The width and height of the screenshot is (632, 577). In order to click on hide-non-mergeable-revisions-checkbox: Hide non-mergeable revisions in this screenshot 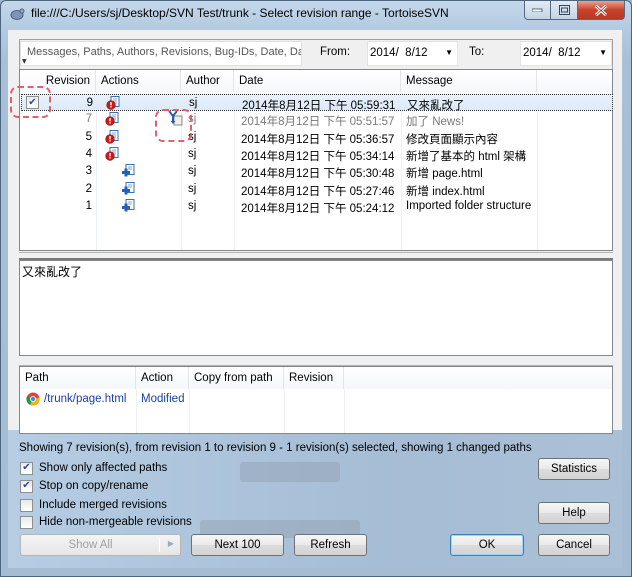, I will do `click(106, 522)`.